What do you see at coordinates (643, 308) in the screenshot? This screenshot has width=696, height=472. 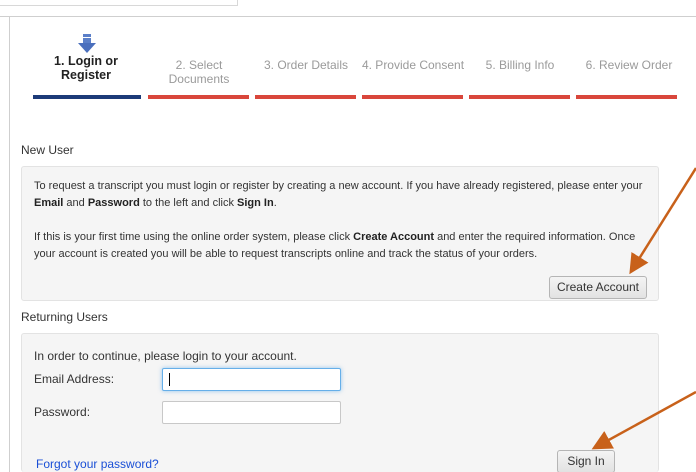 I see `annotation-arrows-overlay` at bounding box center [643, 308].